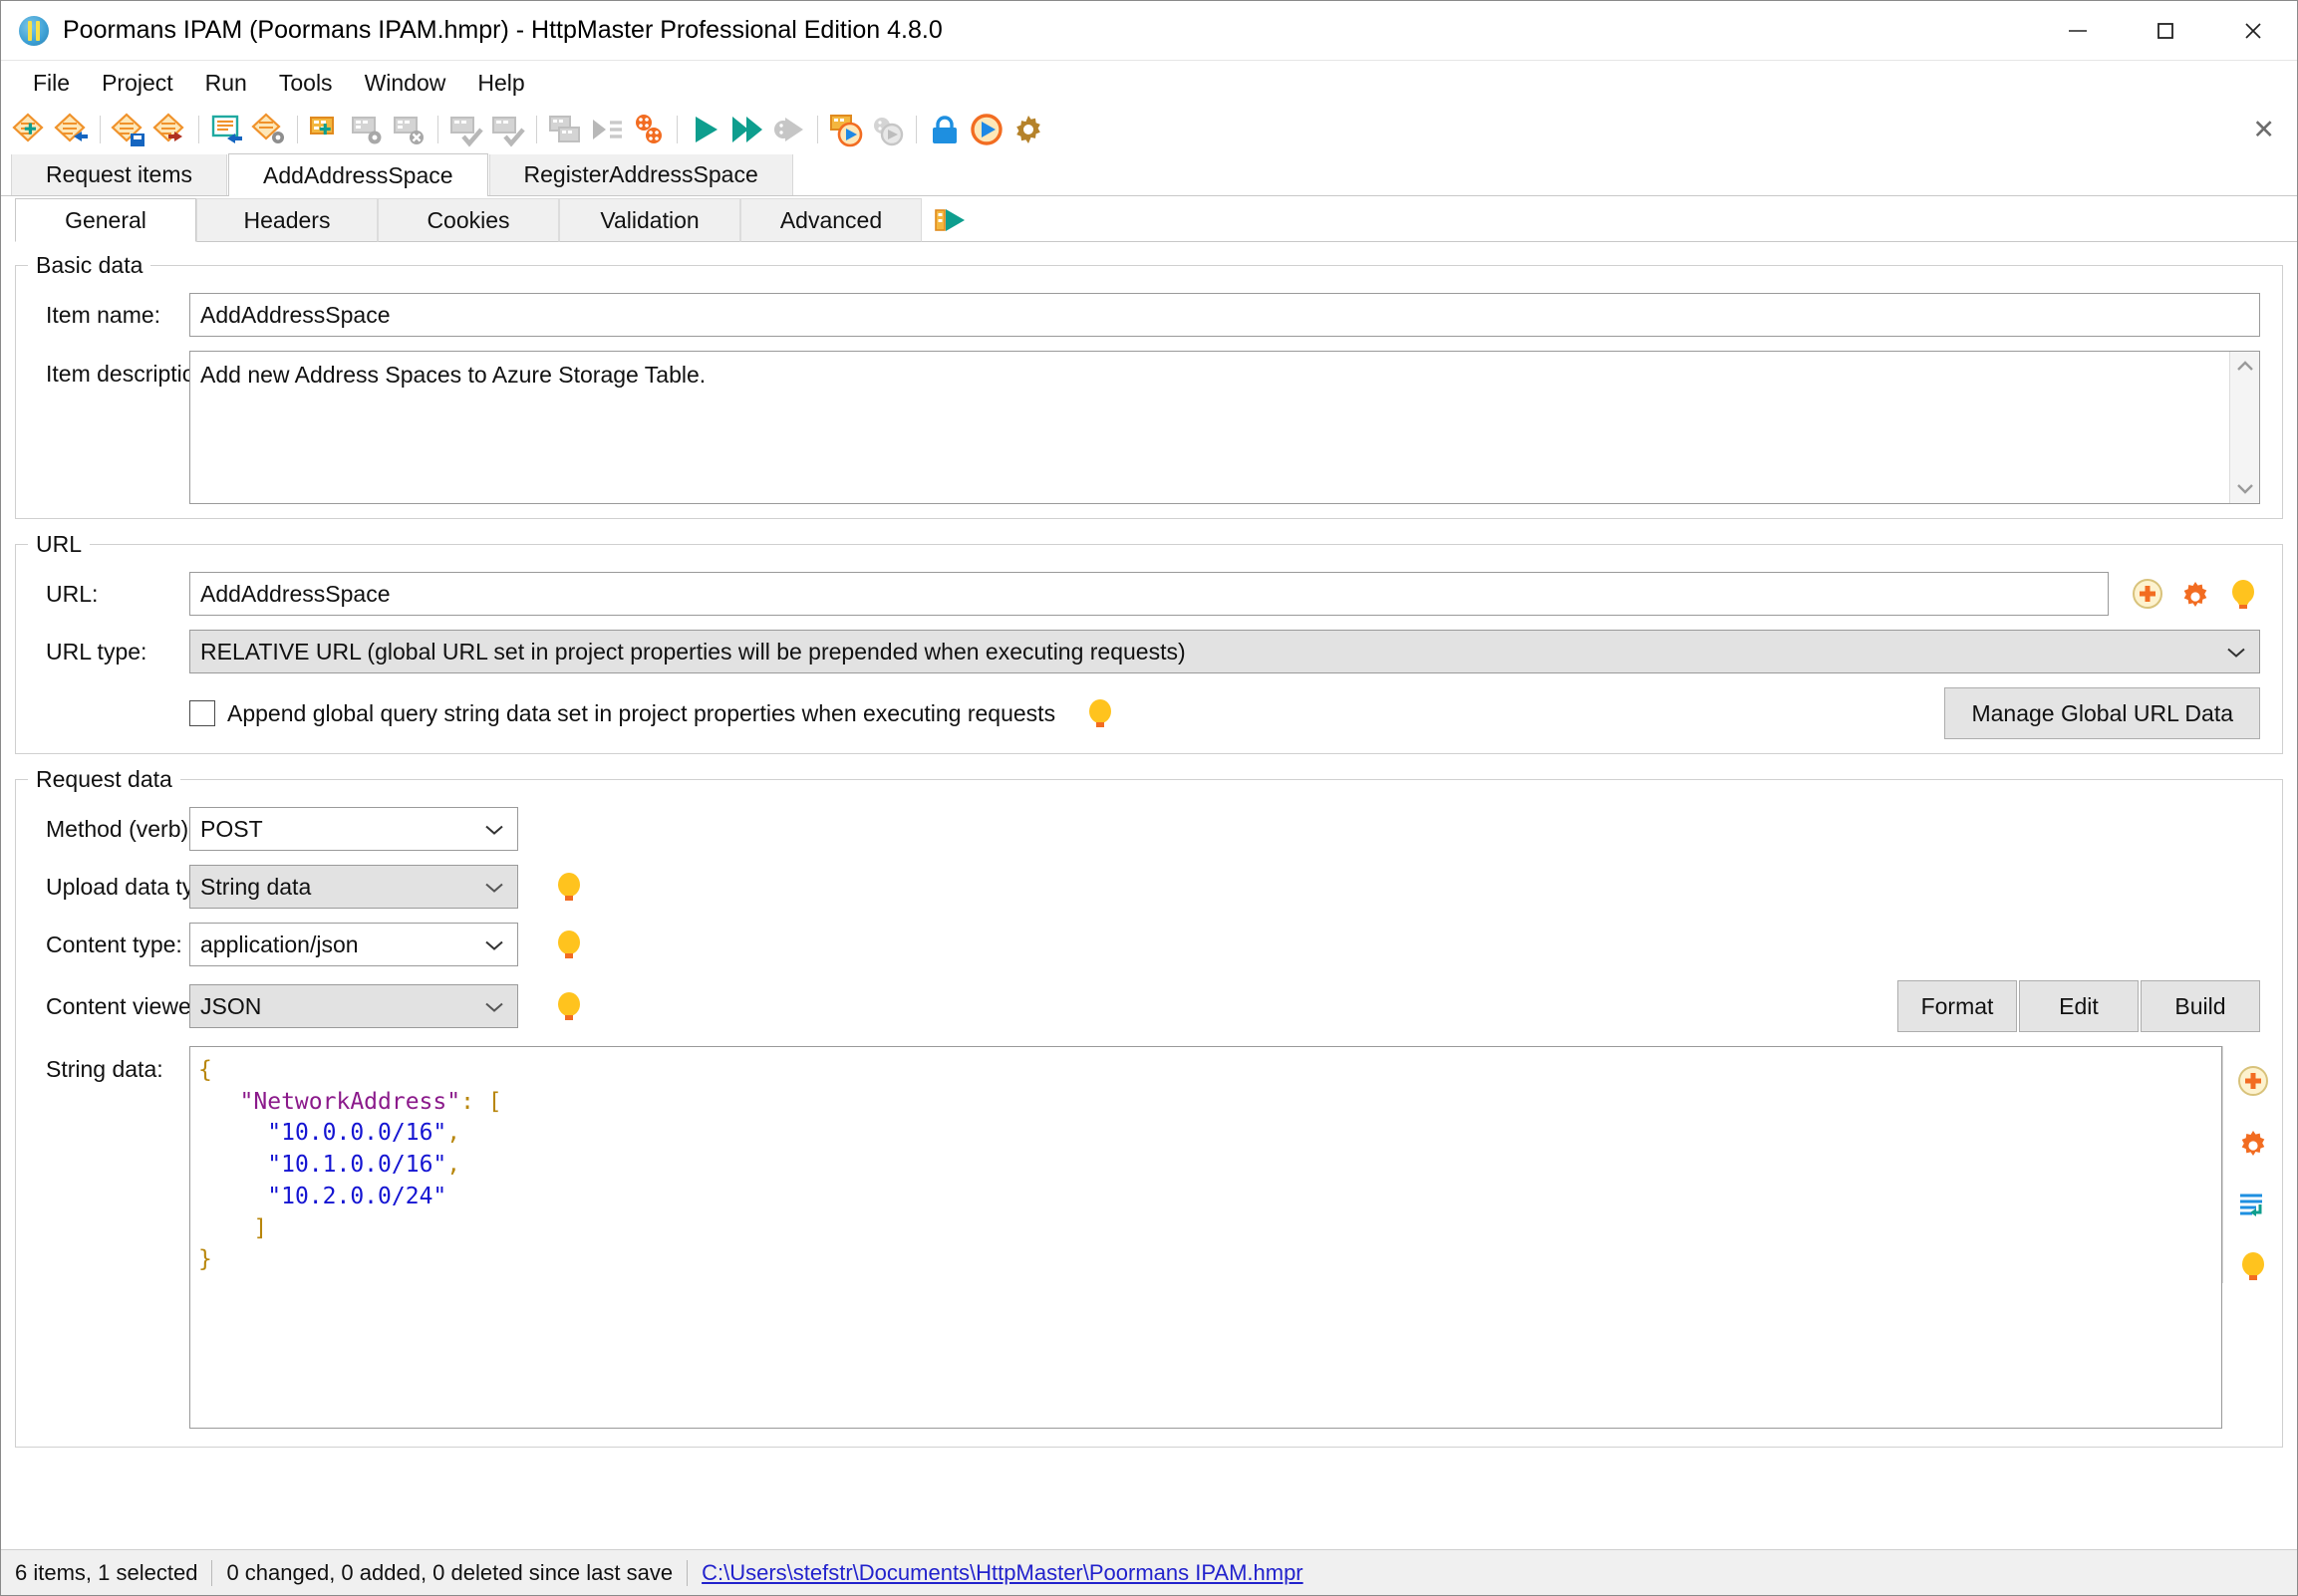 Image resolution: width=2298 pixels, height=1596 pixels. I want to click on execute-all-requests-icon, so click(747, 129).